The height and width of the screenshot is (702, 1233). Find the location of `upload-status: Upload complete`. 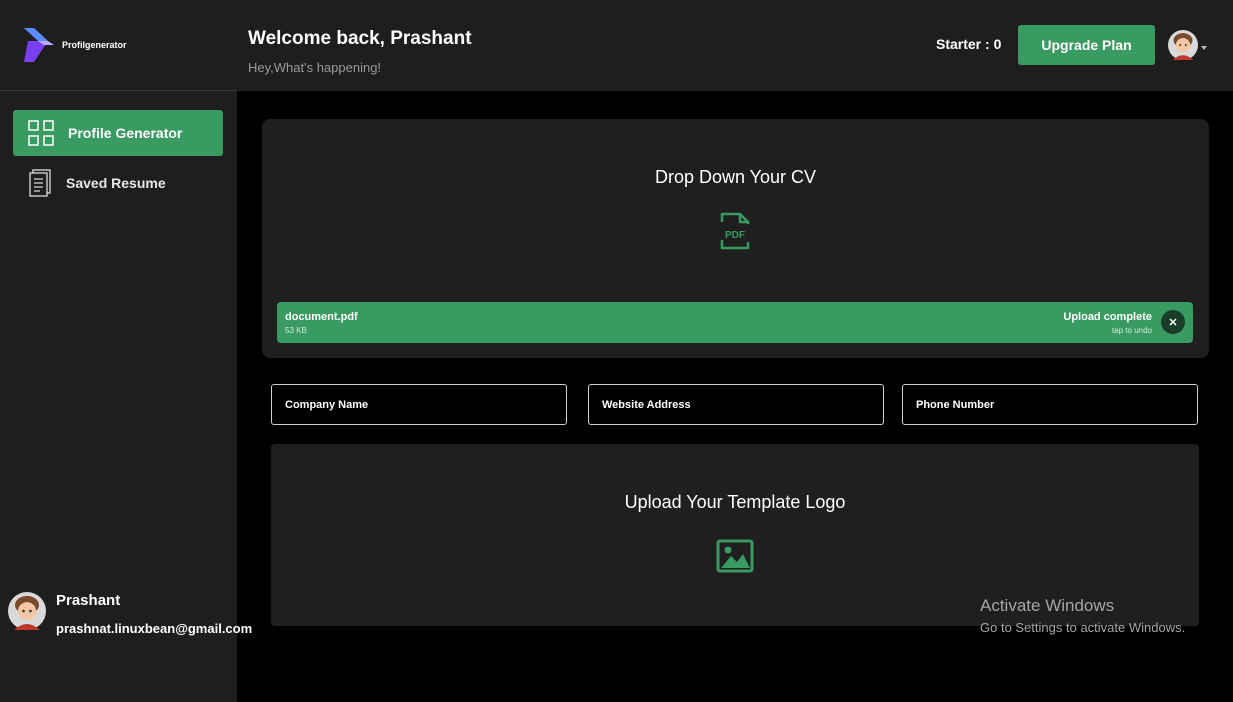

upload-status: Upload complete is located at coordinates (1107, 317).